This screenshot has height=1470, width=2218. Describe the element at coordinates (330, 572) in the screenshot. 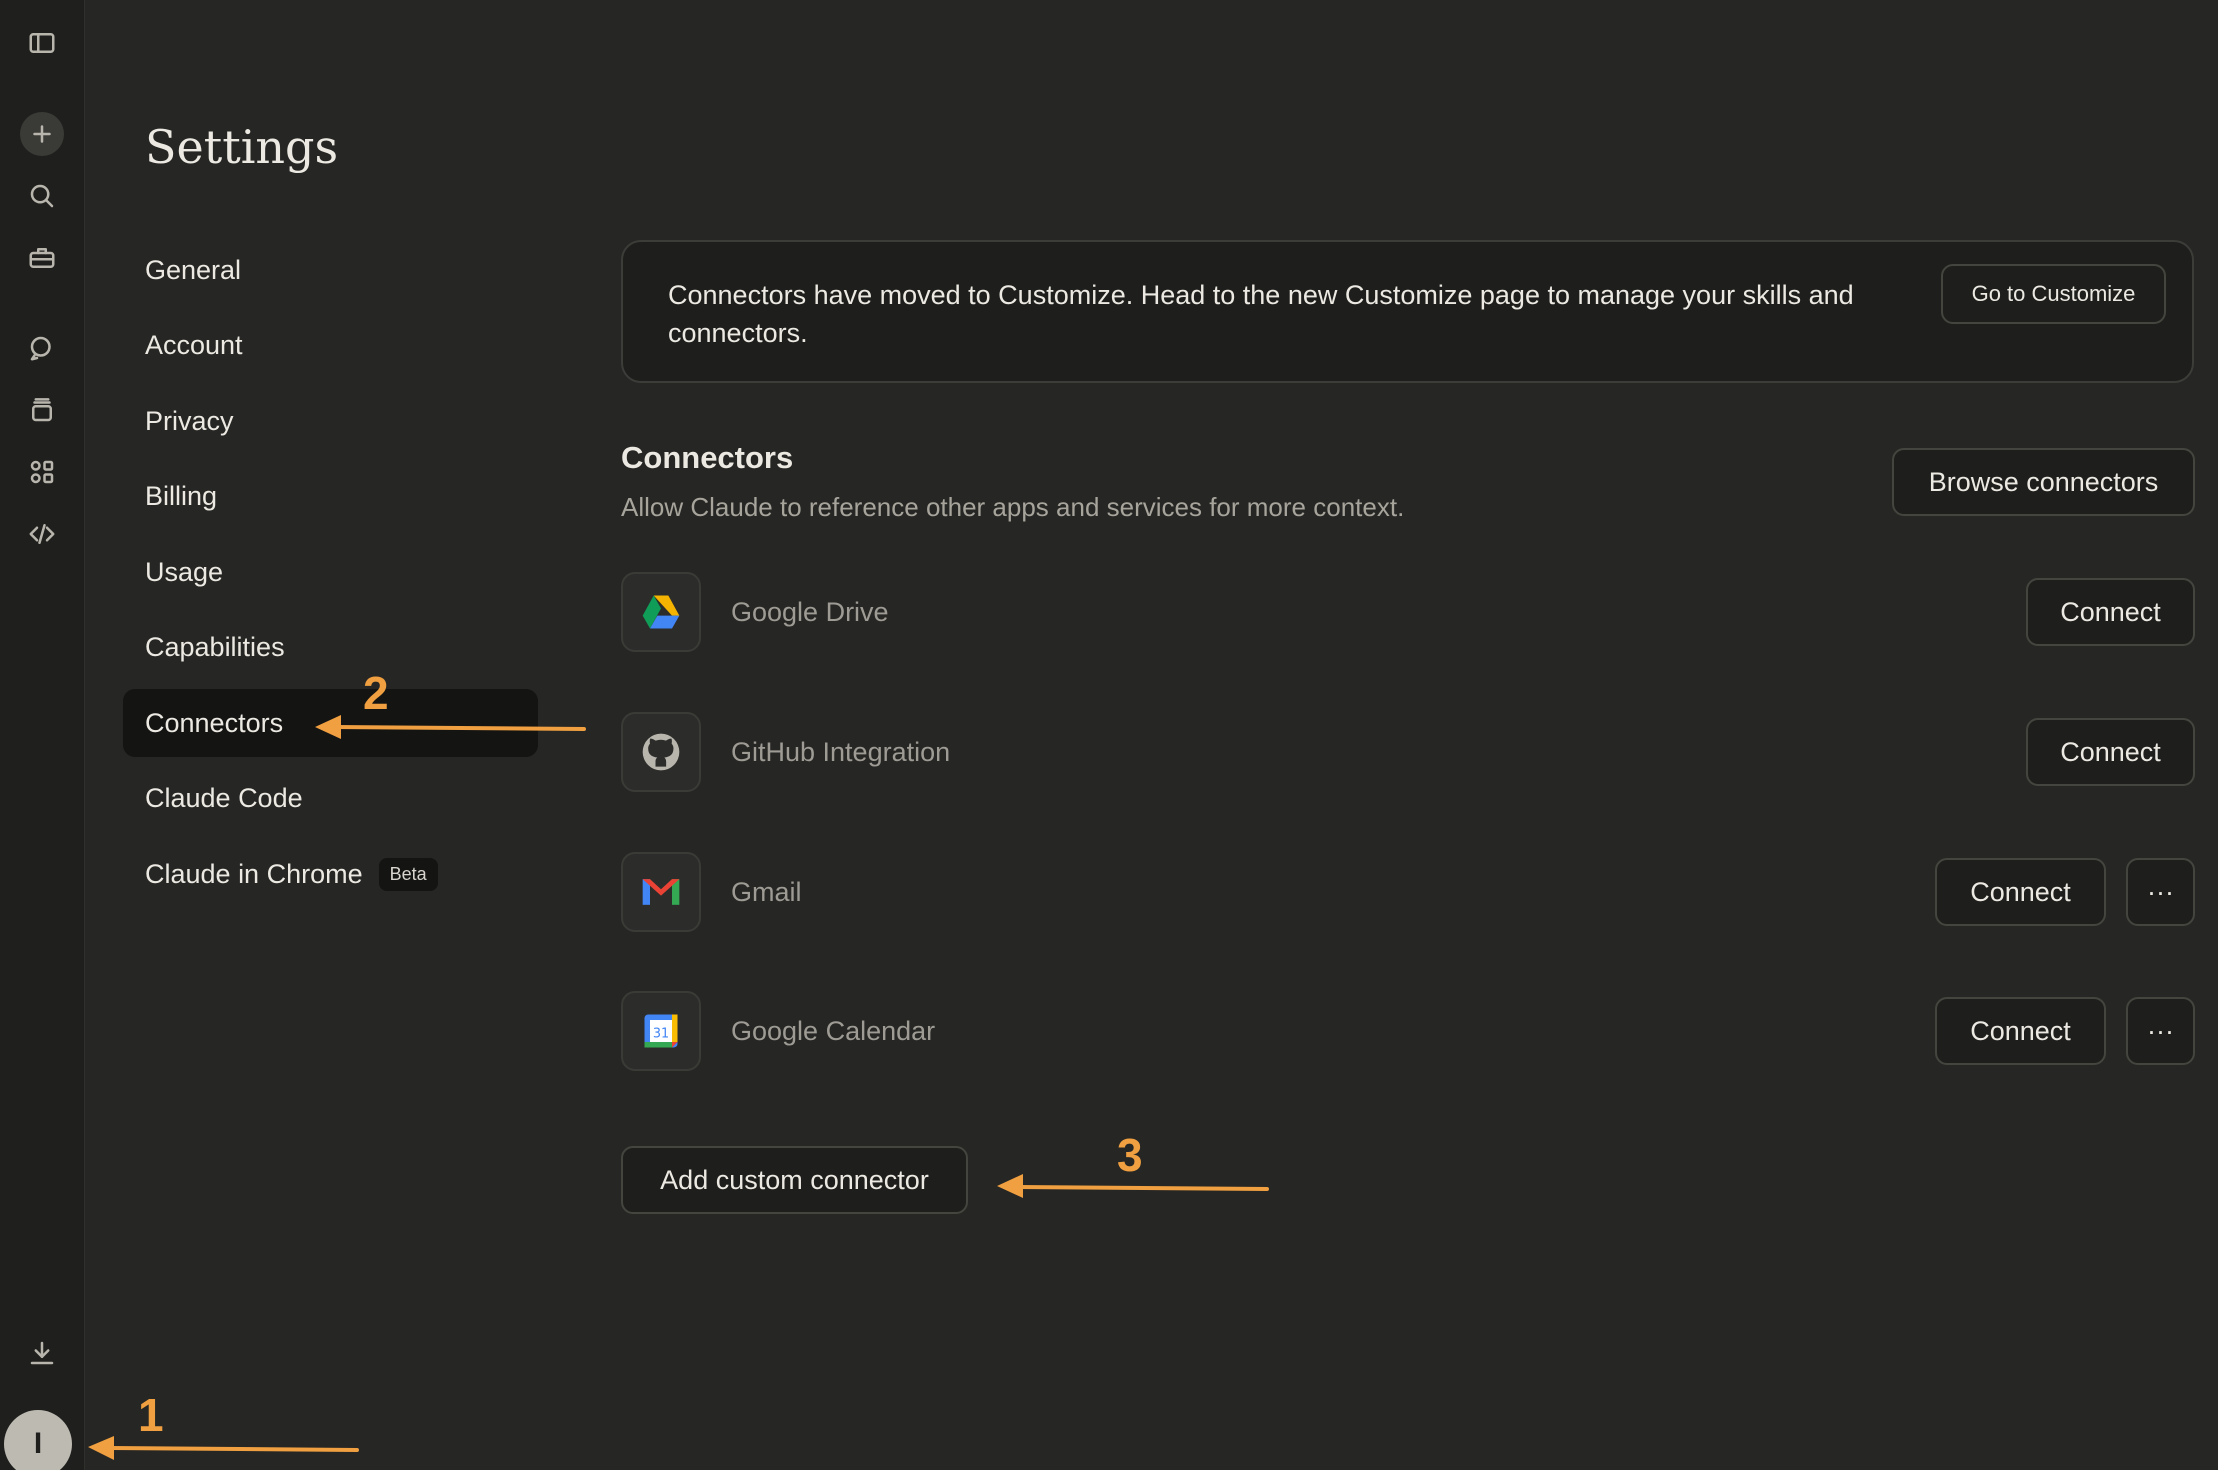

I see `nav-item-usage: Usage` at that location.